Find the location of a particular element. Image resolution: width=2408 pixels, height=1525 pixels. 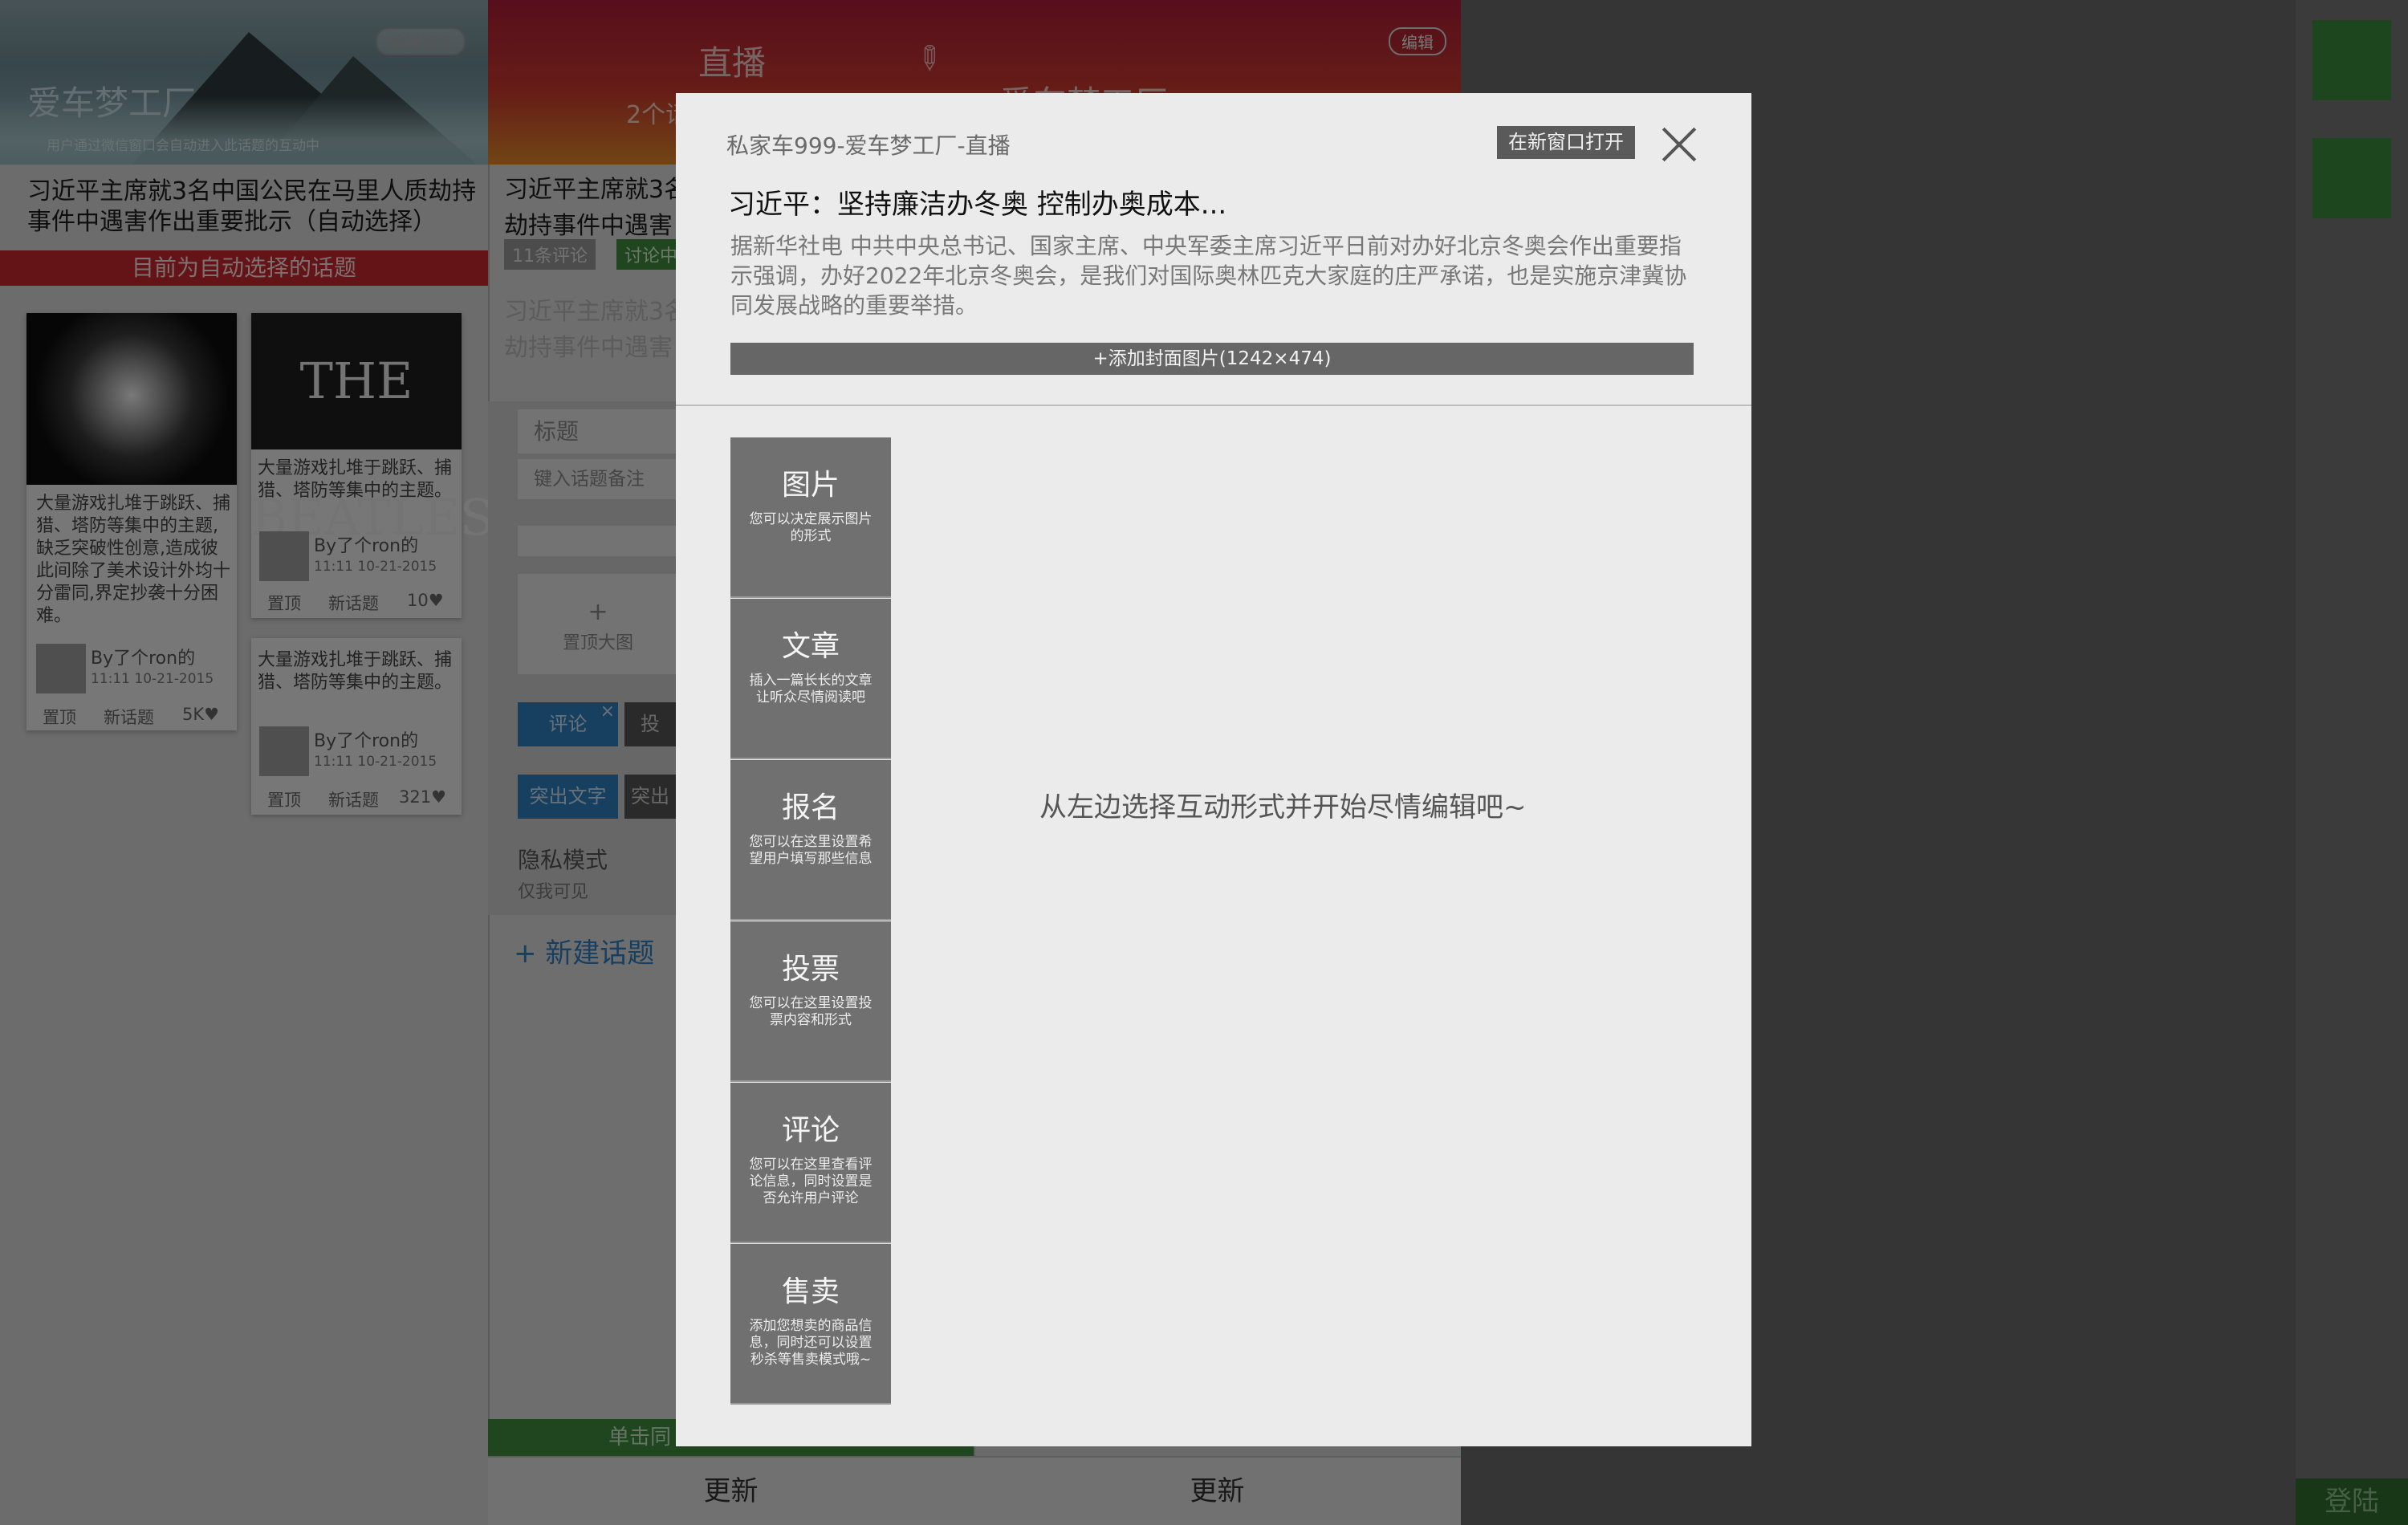

type-tile-comment: 评论 您可以在这里查看评论信息，同时设置是否允许用户评论 is located at coordinates (810, 1163).